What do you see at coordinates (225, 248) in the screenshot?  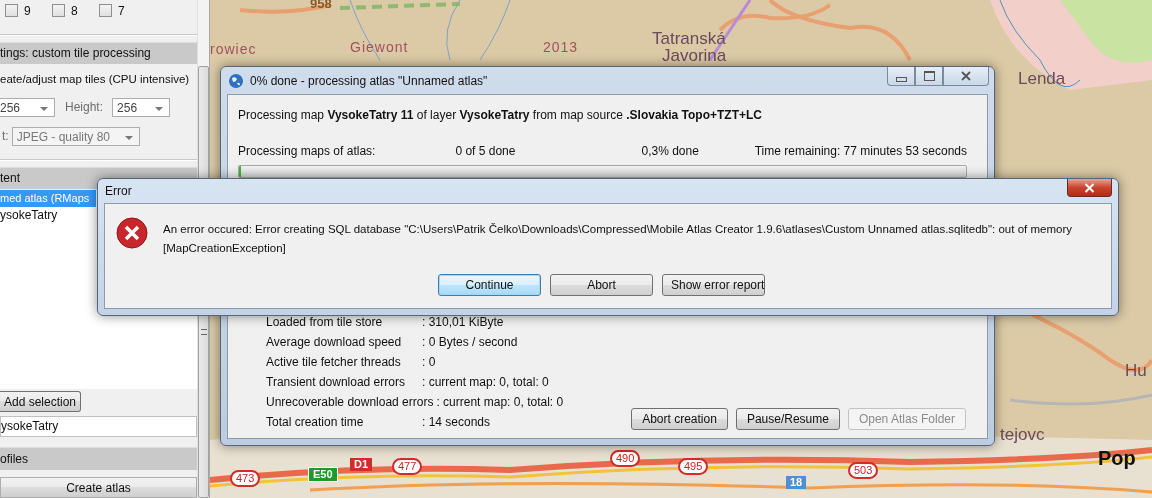 I see `error-message: [MapCreationException]` at bounding box center [225, 248].